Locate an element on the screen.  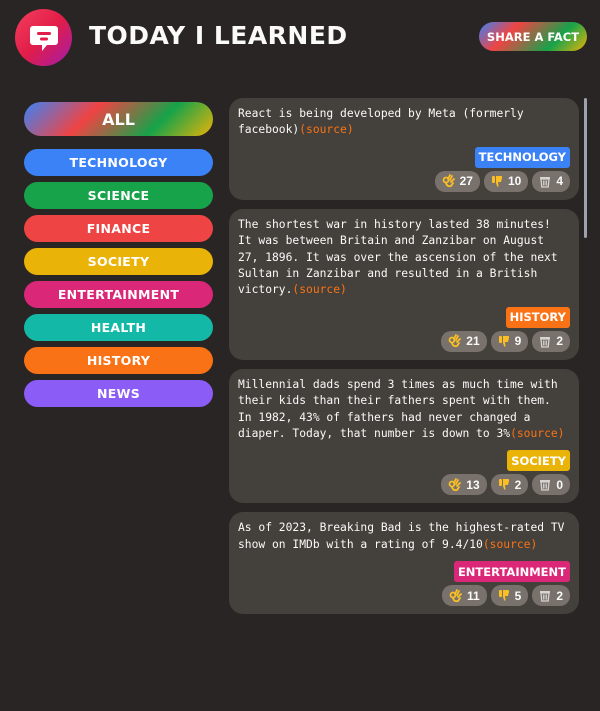
scrollbar is located at coordinates (585, 173).